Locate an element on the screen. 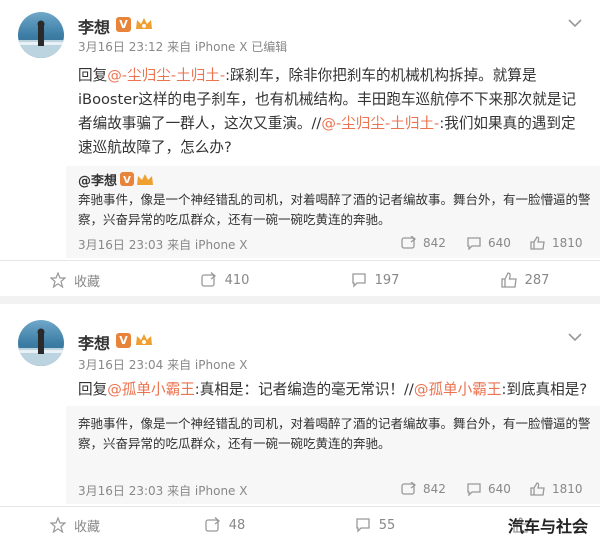 The image size is (600, 543). action-bar: 收藏 410 197 287 is located at coordinates (300, 280).